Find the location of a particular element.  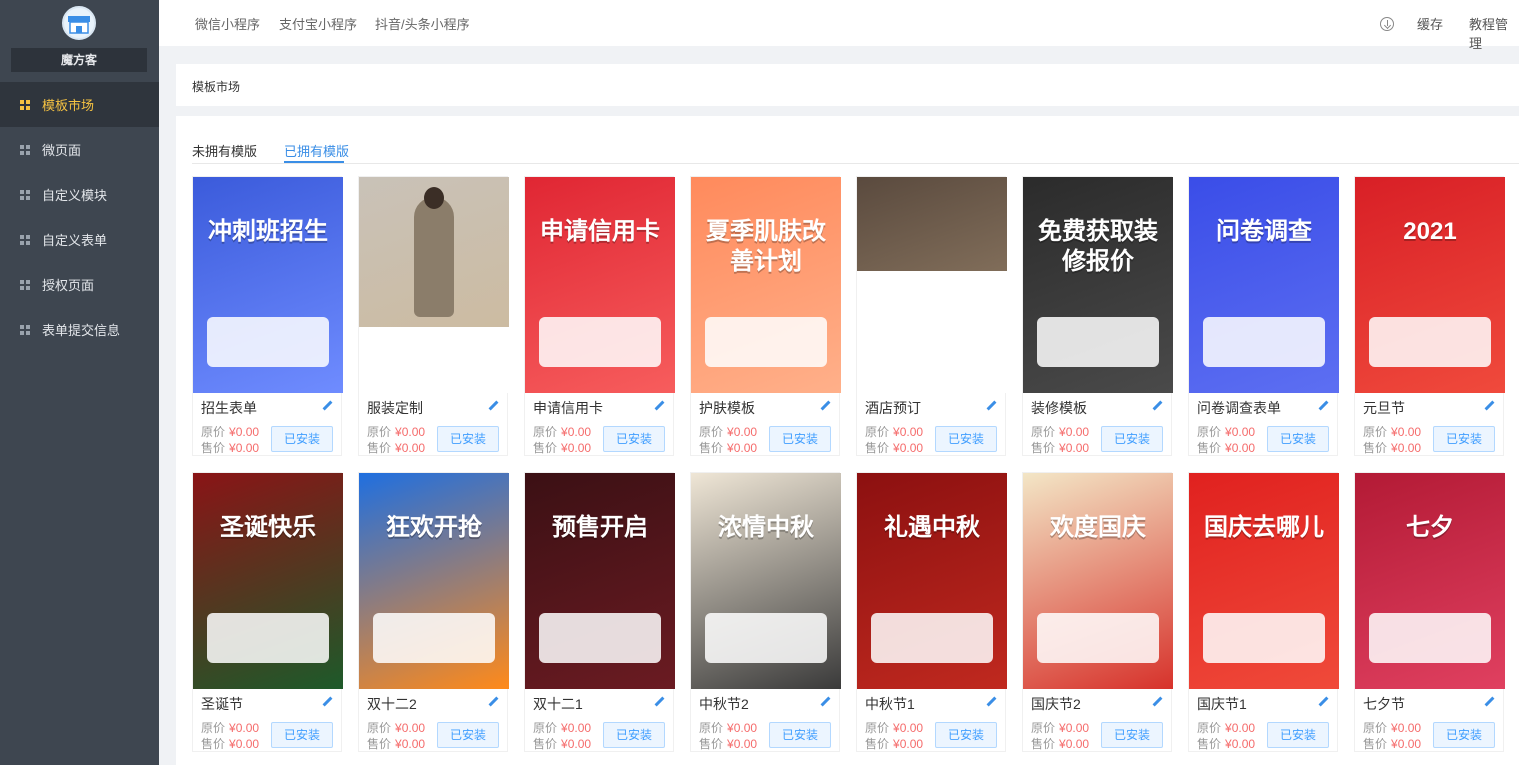

tab-owned: 已拥有模版 is located at coordinates (316, 150).